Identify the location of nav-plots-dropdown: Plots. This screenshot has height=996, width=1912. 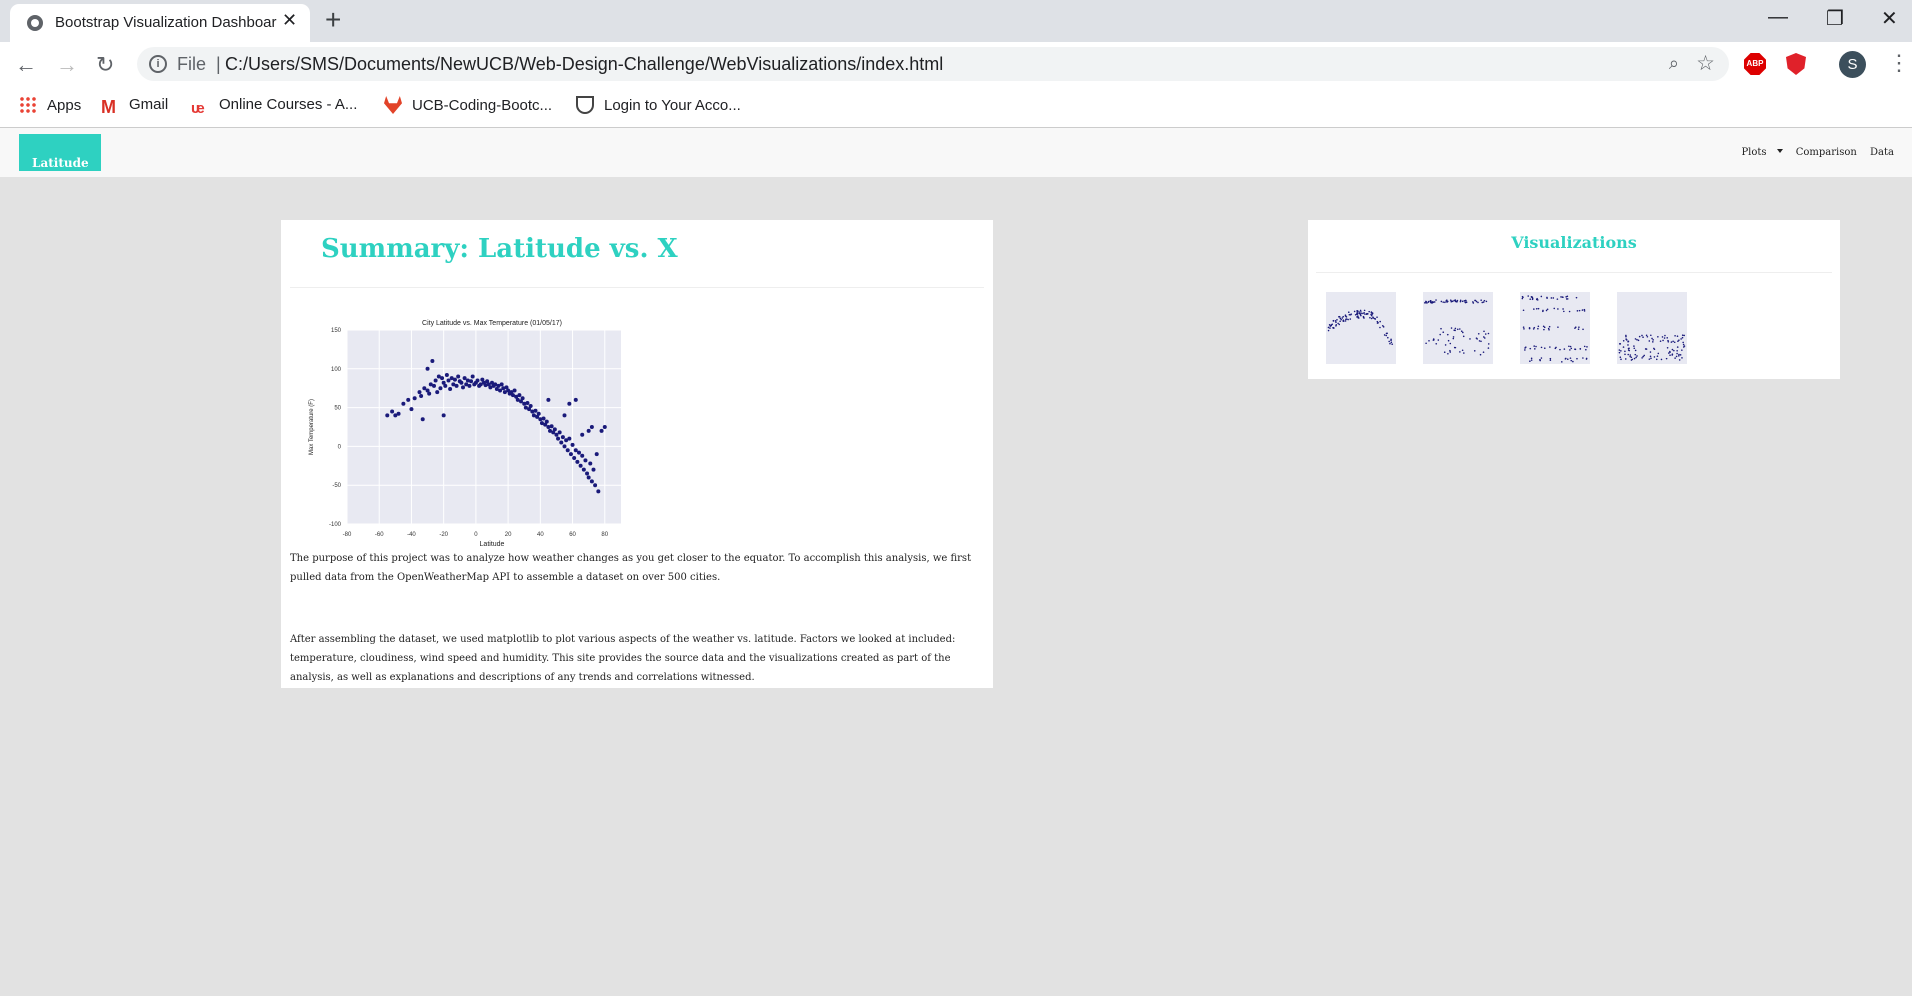
(1757, 152).